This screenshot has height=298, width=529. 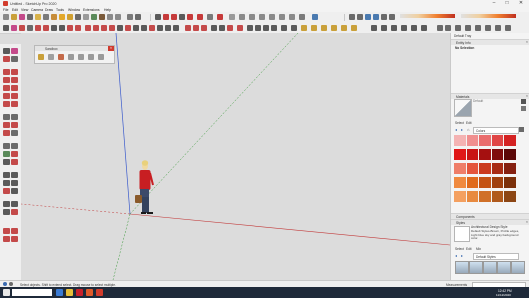 I want to click on back-view-icon, so click(x=384, y=17).